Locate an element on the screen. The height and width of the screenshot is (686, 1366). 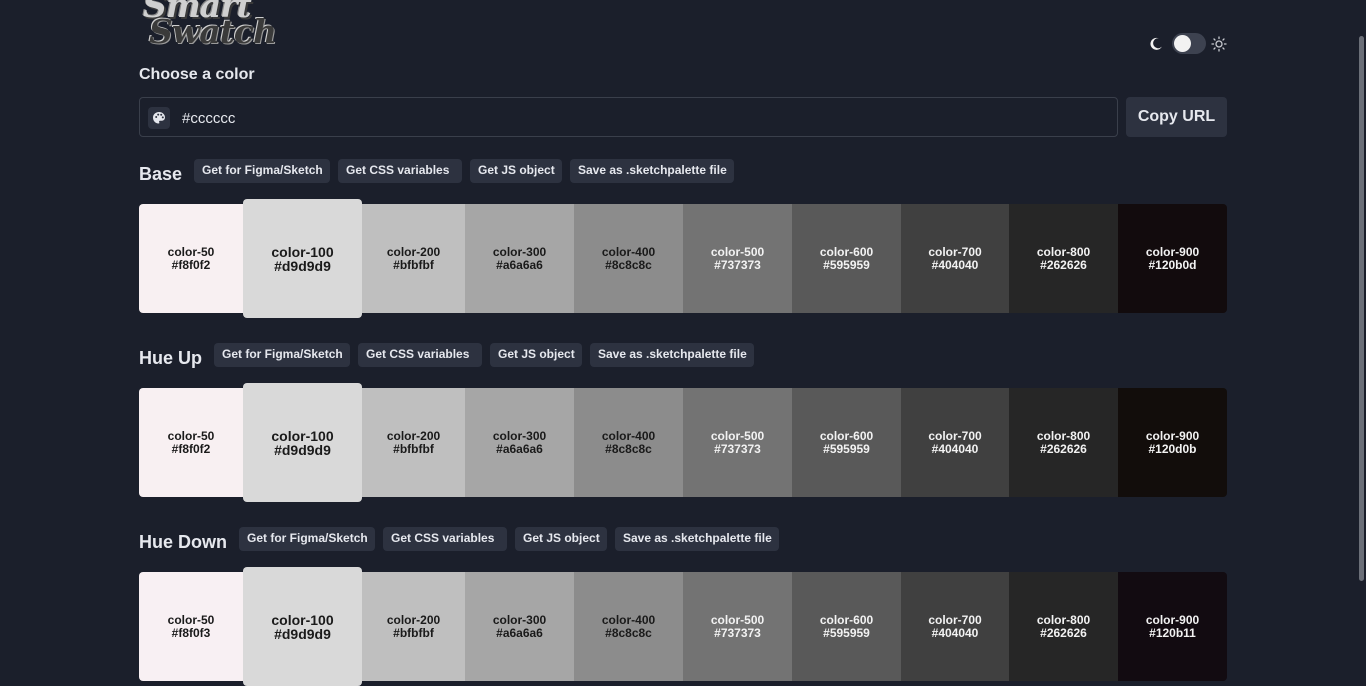
swatch-color-900: color-900 #120d0b is located at coordinates (1172, 442).